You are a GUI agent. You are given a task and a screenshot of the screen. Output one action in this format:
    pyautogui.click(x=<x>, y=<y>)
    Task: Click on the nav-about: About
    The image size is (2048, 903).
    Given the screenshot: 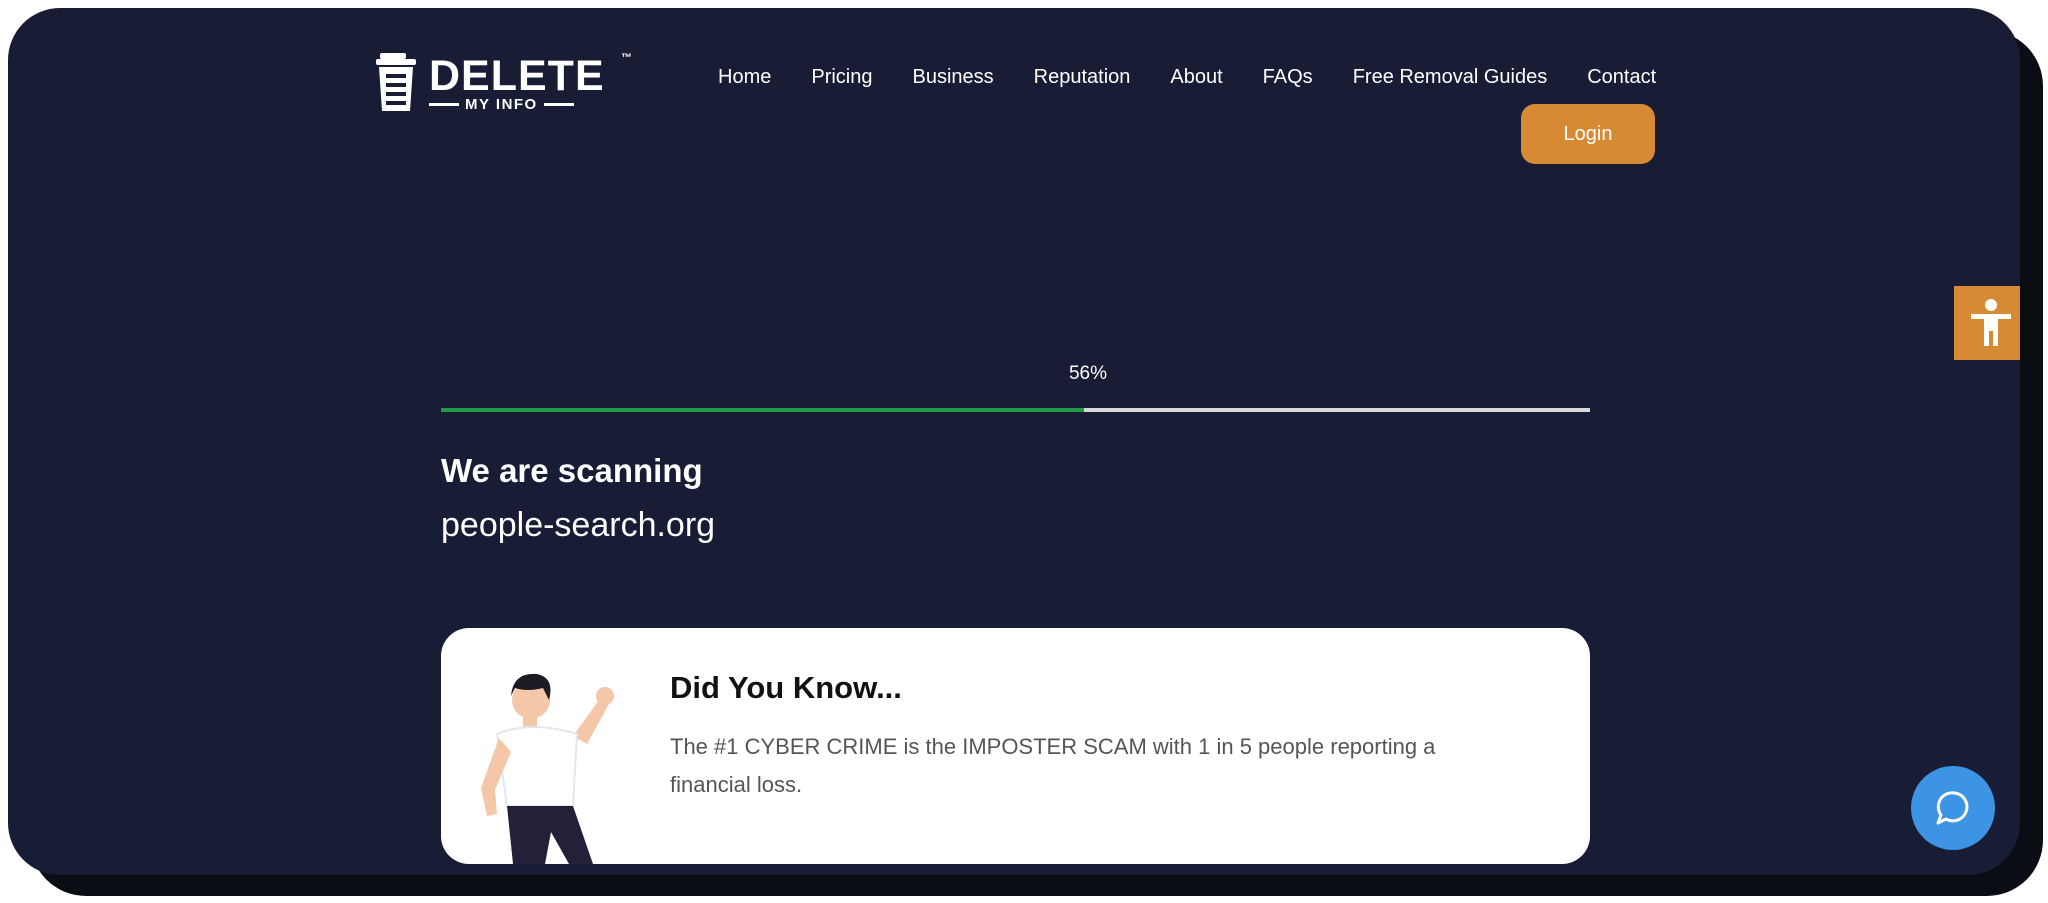 What is the action you would take?
    pyautogui.click(x=1196, y=77)
    